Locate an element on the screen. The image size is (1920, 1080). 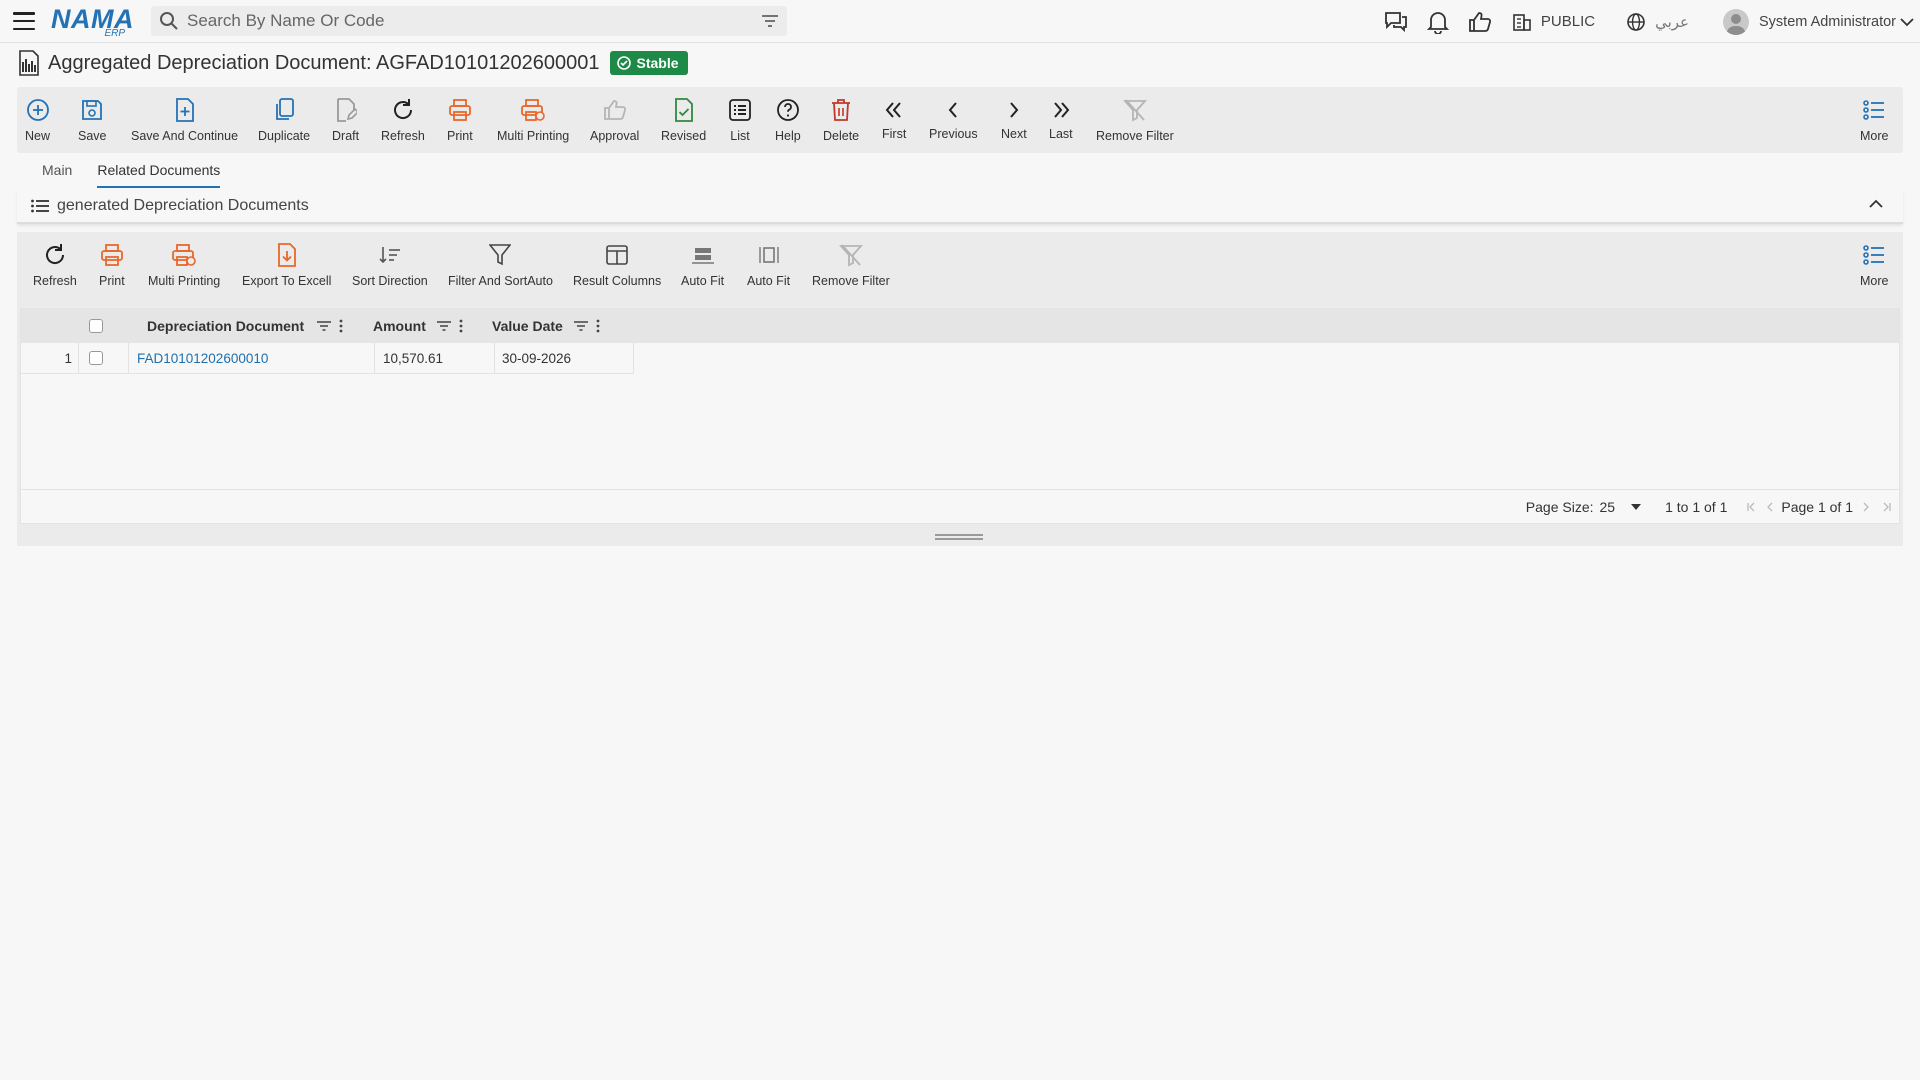
column-label: Amount is located at coordinates (399, 326).